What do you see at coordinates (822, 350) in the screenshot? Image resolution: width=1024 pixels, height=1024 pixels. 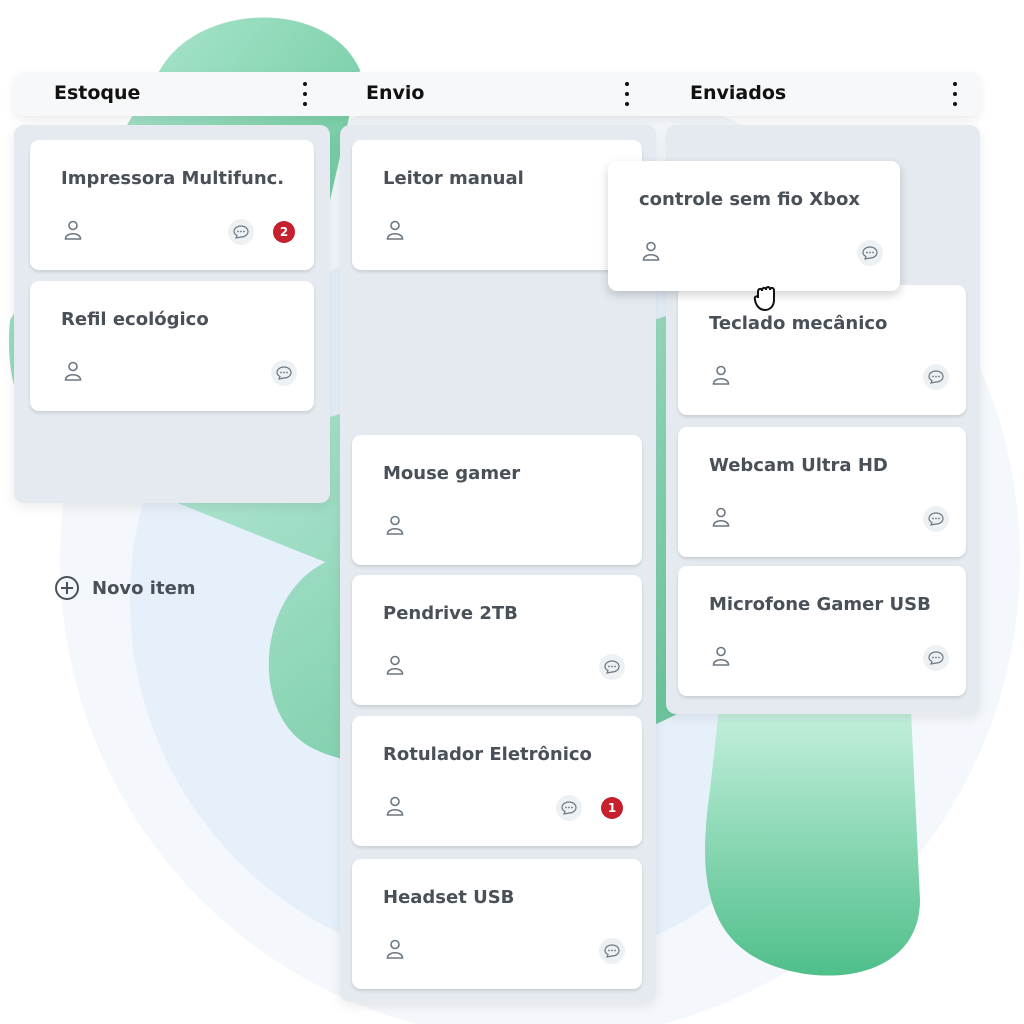 I see `task-card: Teclado mecânico` at bounding box center [822, 350].